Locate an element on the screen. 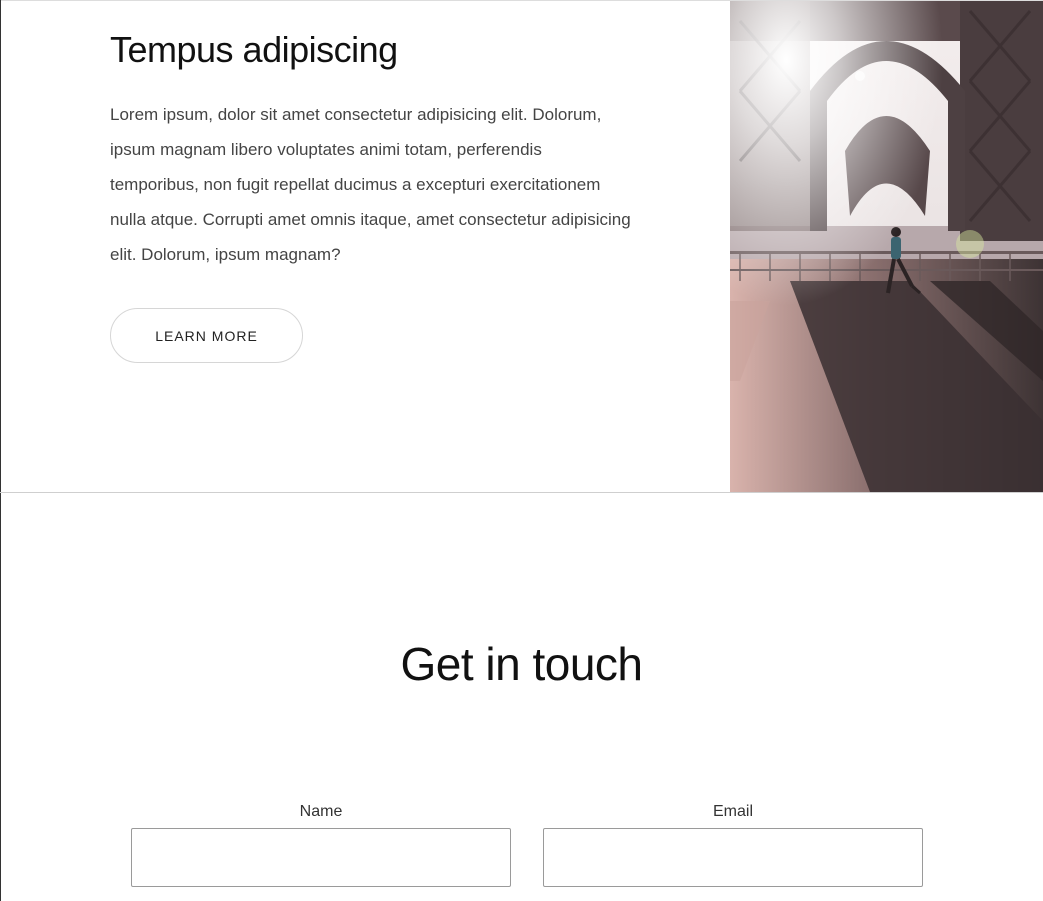 The width and height of the screenshot is (1043, 901). email-field-group: Email is located at coordinates (733, 844).